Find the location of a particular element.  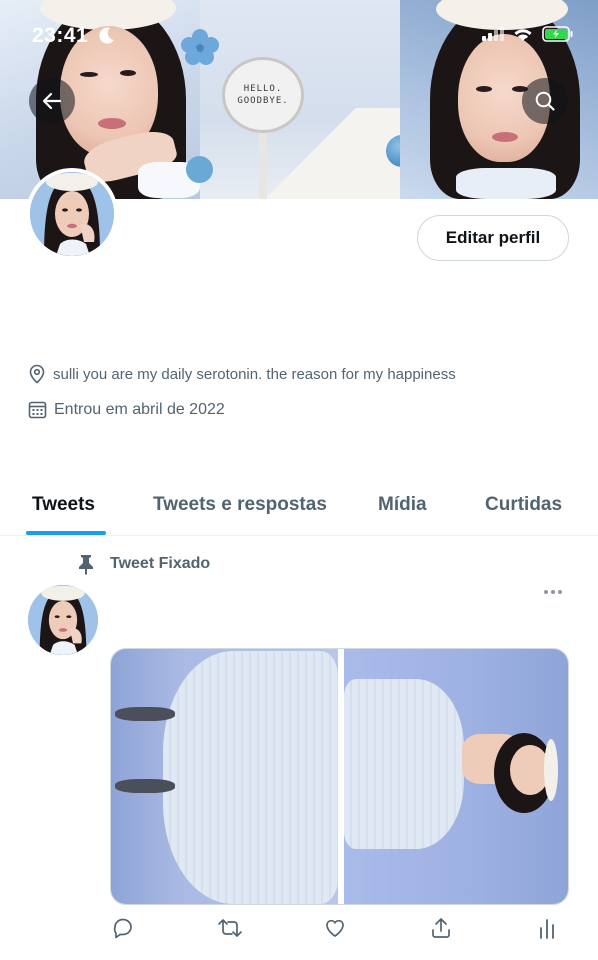

pin-icon is located at coordinates (86, 565).